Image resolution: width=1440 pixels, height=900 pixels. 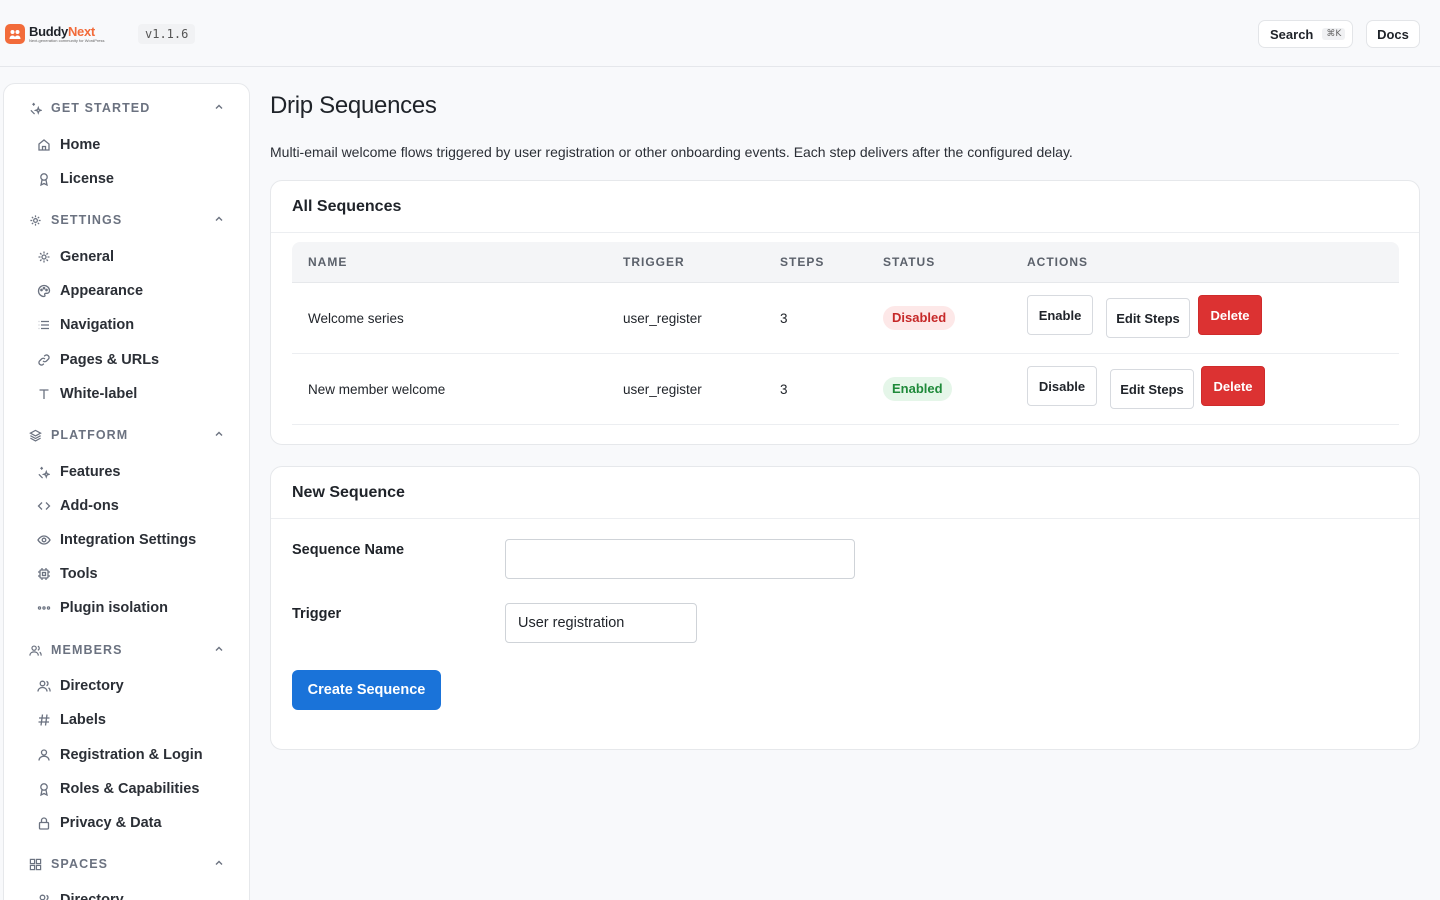 I want to click on list-icon, so click(x=43, y=325).